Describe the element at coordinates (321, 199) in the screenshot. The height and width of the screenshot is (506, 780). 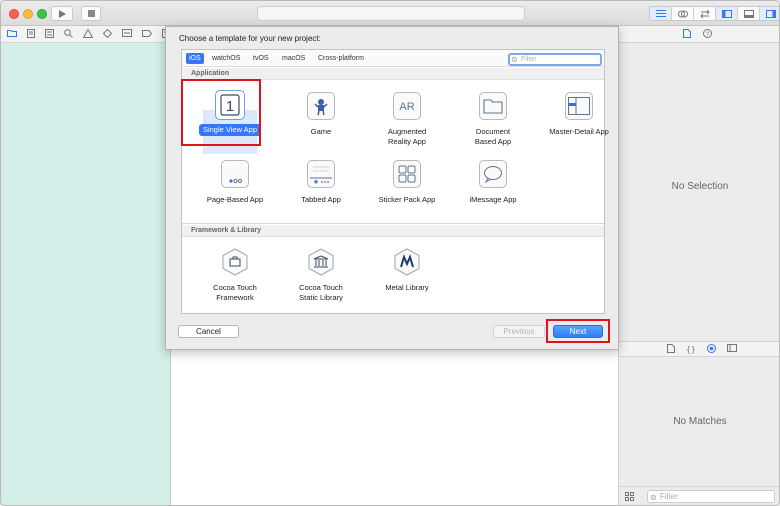
I see `template-label: Tabbed App` at that location.